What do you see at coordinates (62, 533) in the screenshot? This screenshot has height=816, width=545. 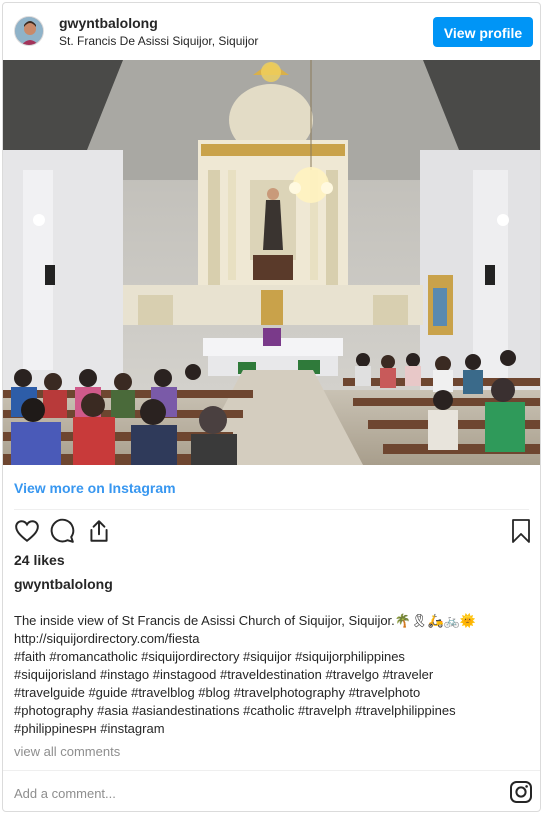 I see `comment-icon` at bounding box center [62, 533].